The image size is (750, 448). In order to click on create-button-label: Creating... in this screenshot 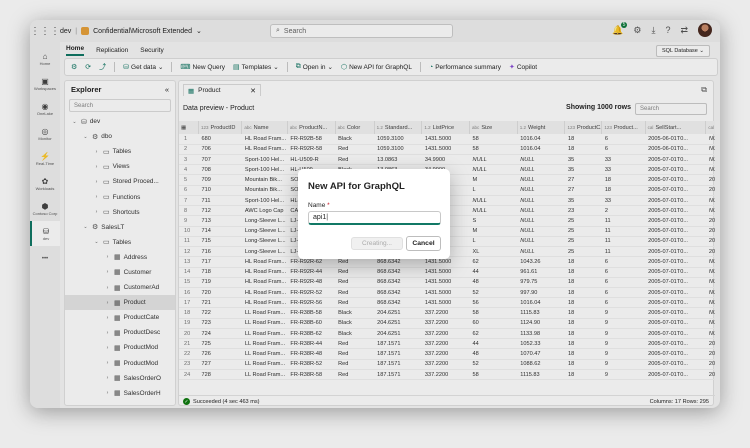, I will do `click(377, 243)`.